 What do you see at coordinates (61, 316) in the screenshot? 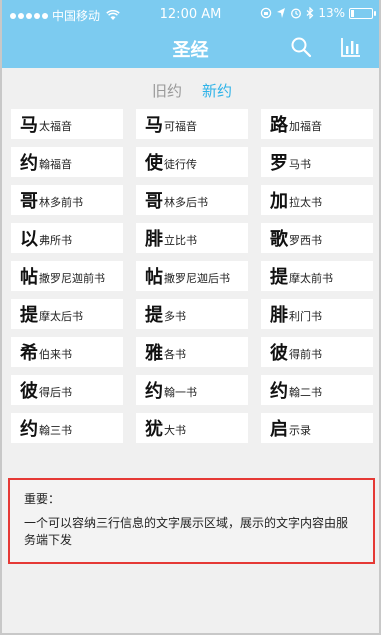
I see `book-name-rest: 摩太后书` at bounding box center [61, 316].